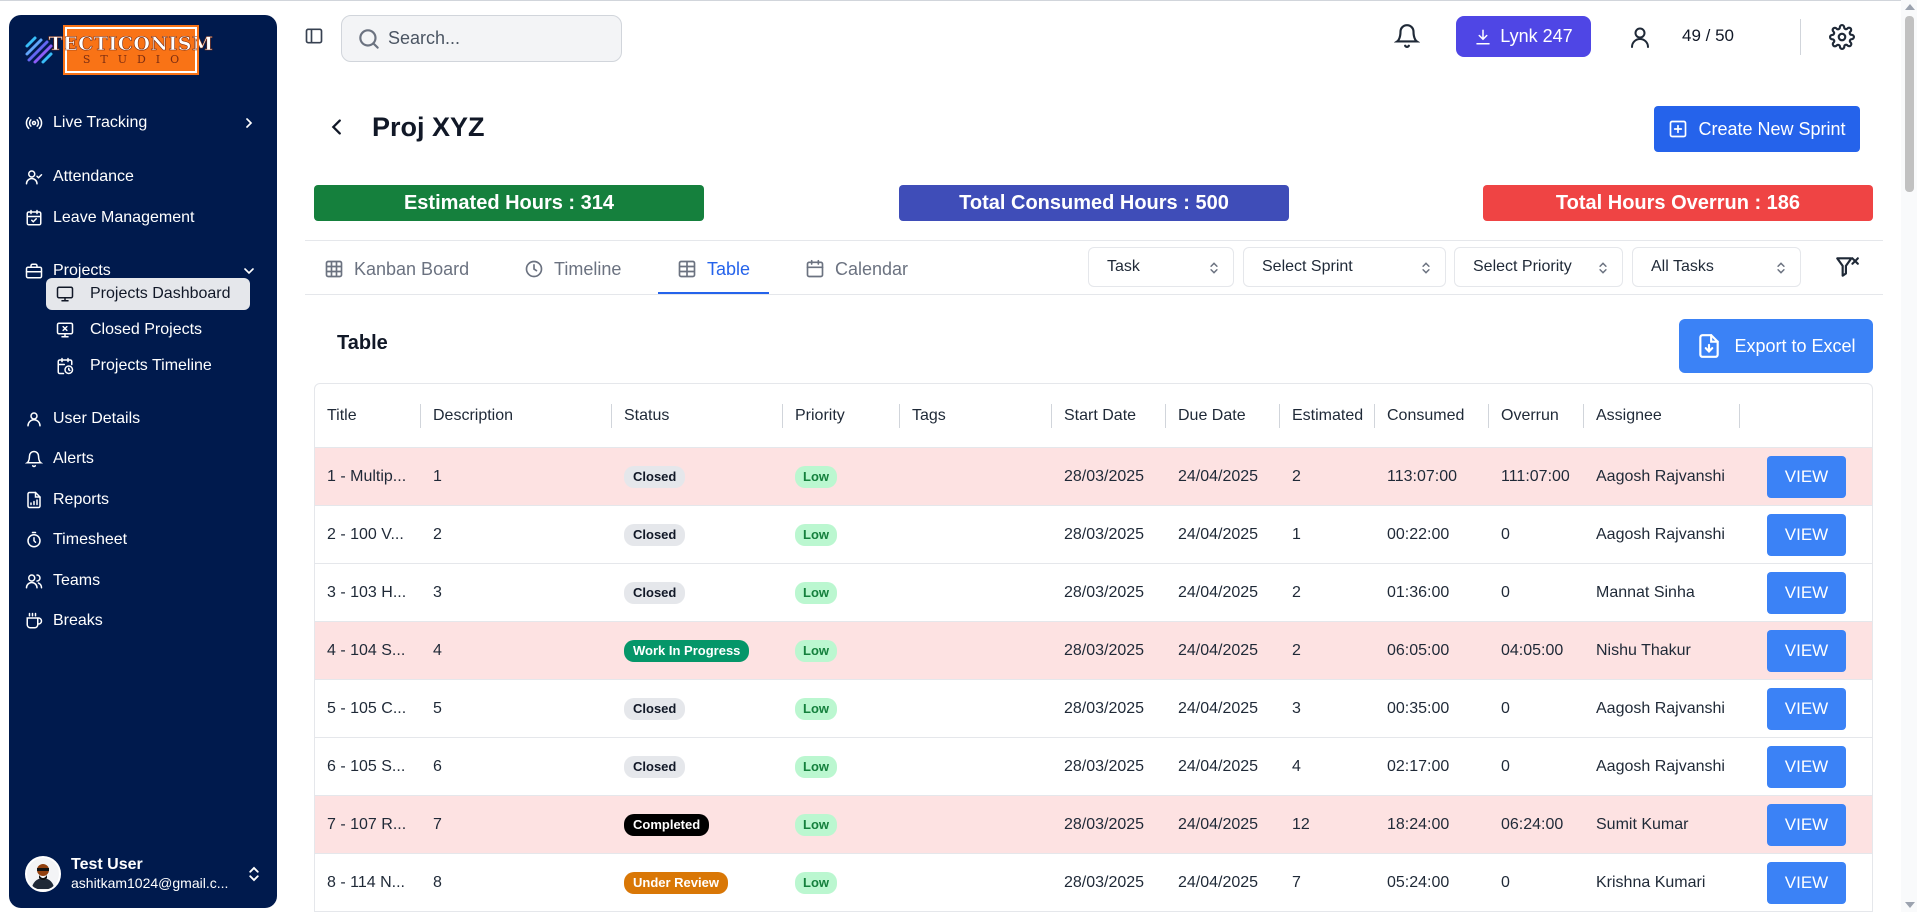  What do you see at coordinates (1651, 882) in the screenshot?
I see `cell-value: Krishna Kumari` at bounding box center [1651, 882].